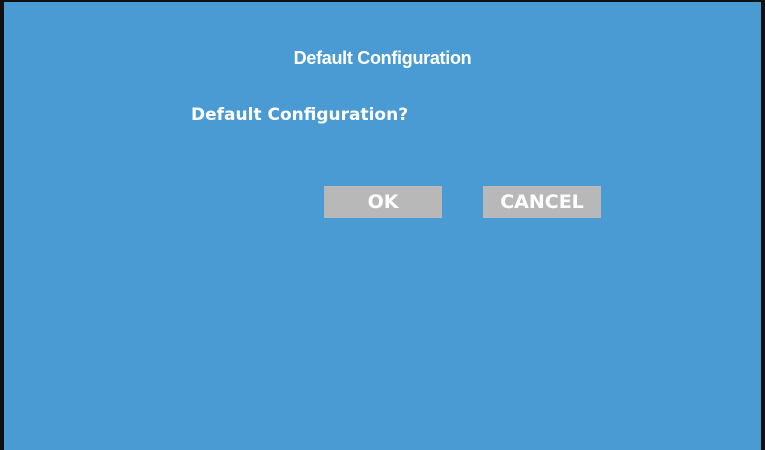  What do you see at coordinates (382, 58) in the screenshot?
I see `dialog-title: Default Configuration` at bounding box center [382, 58].